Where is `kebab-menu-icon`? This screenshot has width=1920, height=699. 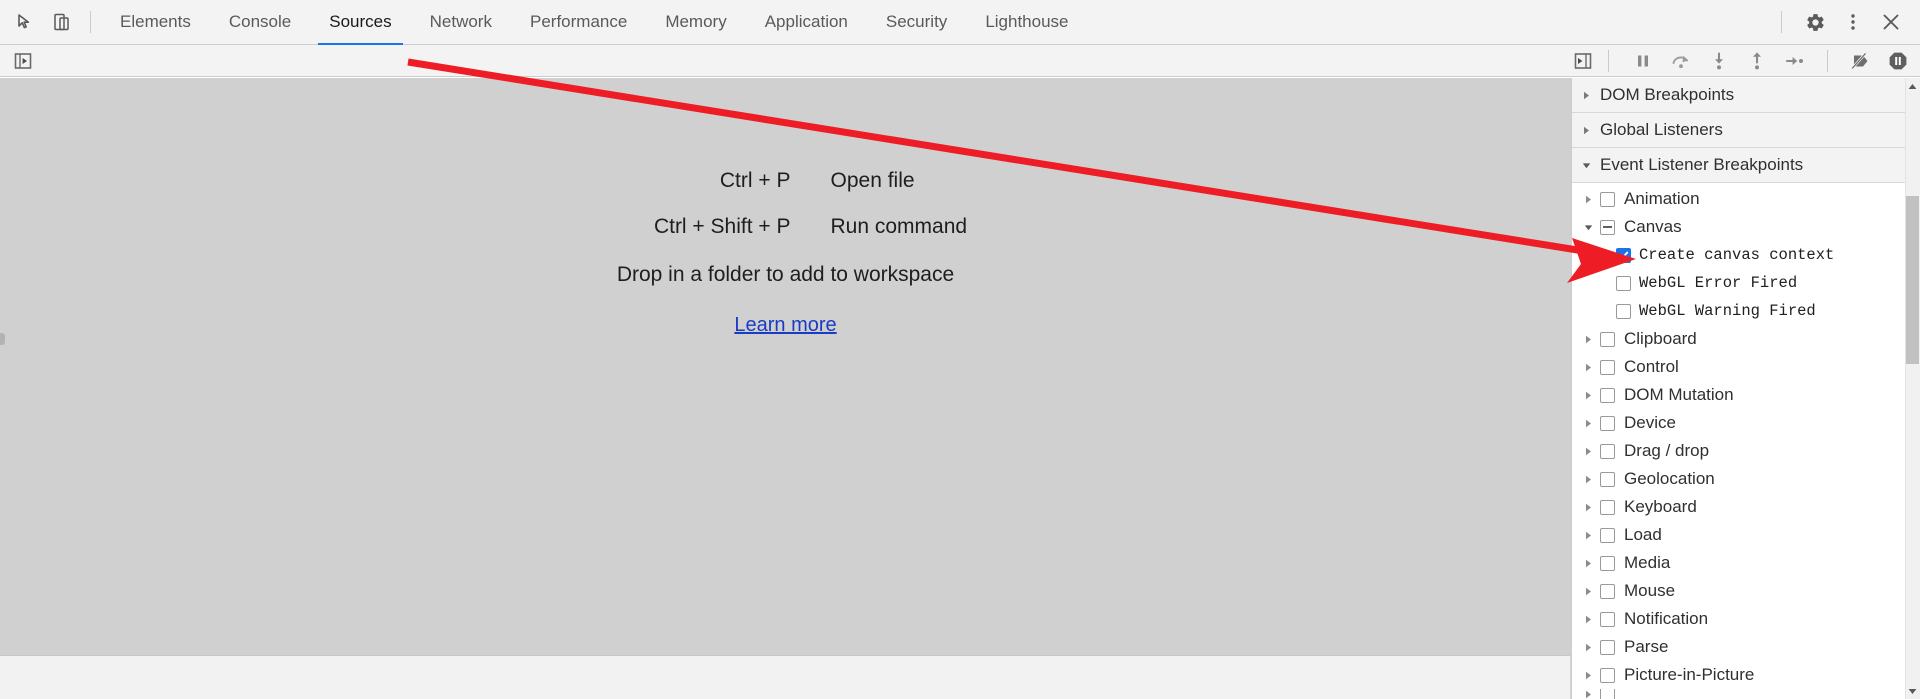 kebab-menu-icon is located at coordinates (1853, 22).